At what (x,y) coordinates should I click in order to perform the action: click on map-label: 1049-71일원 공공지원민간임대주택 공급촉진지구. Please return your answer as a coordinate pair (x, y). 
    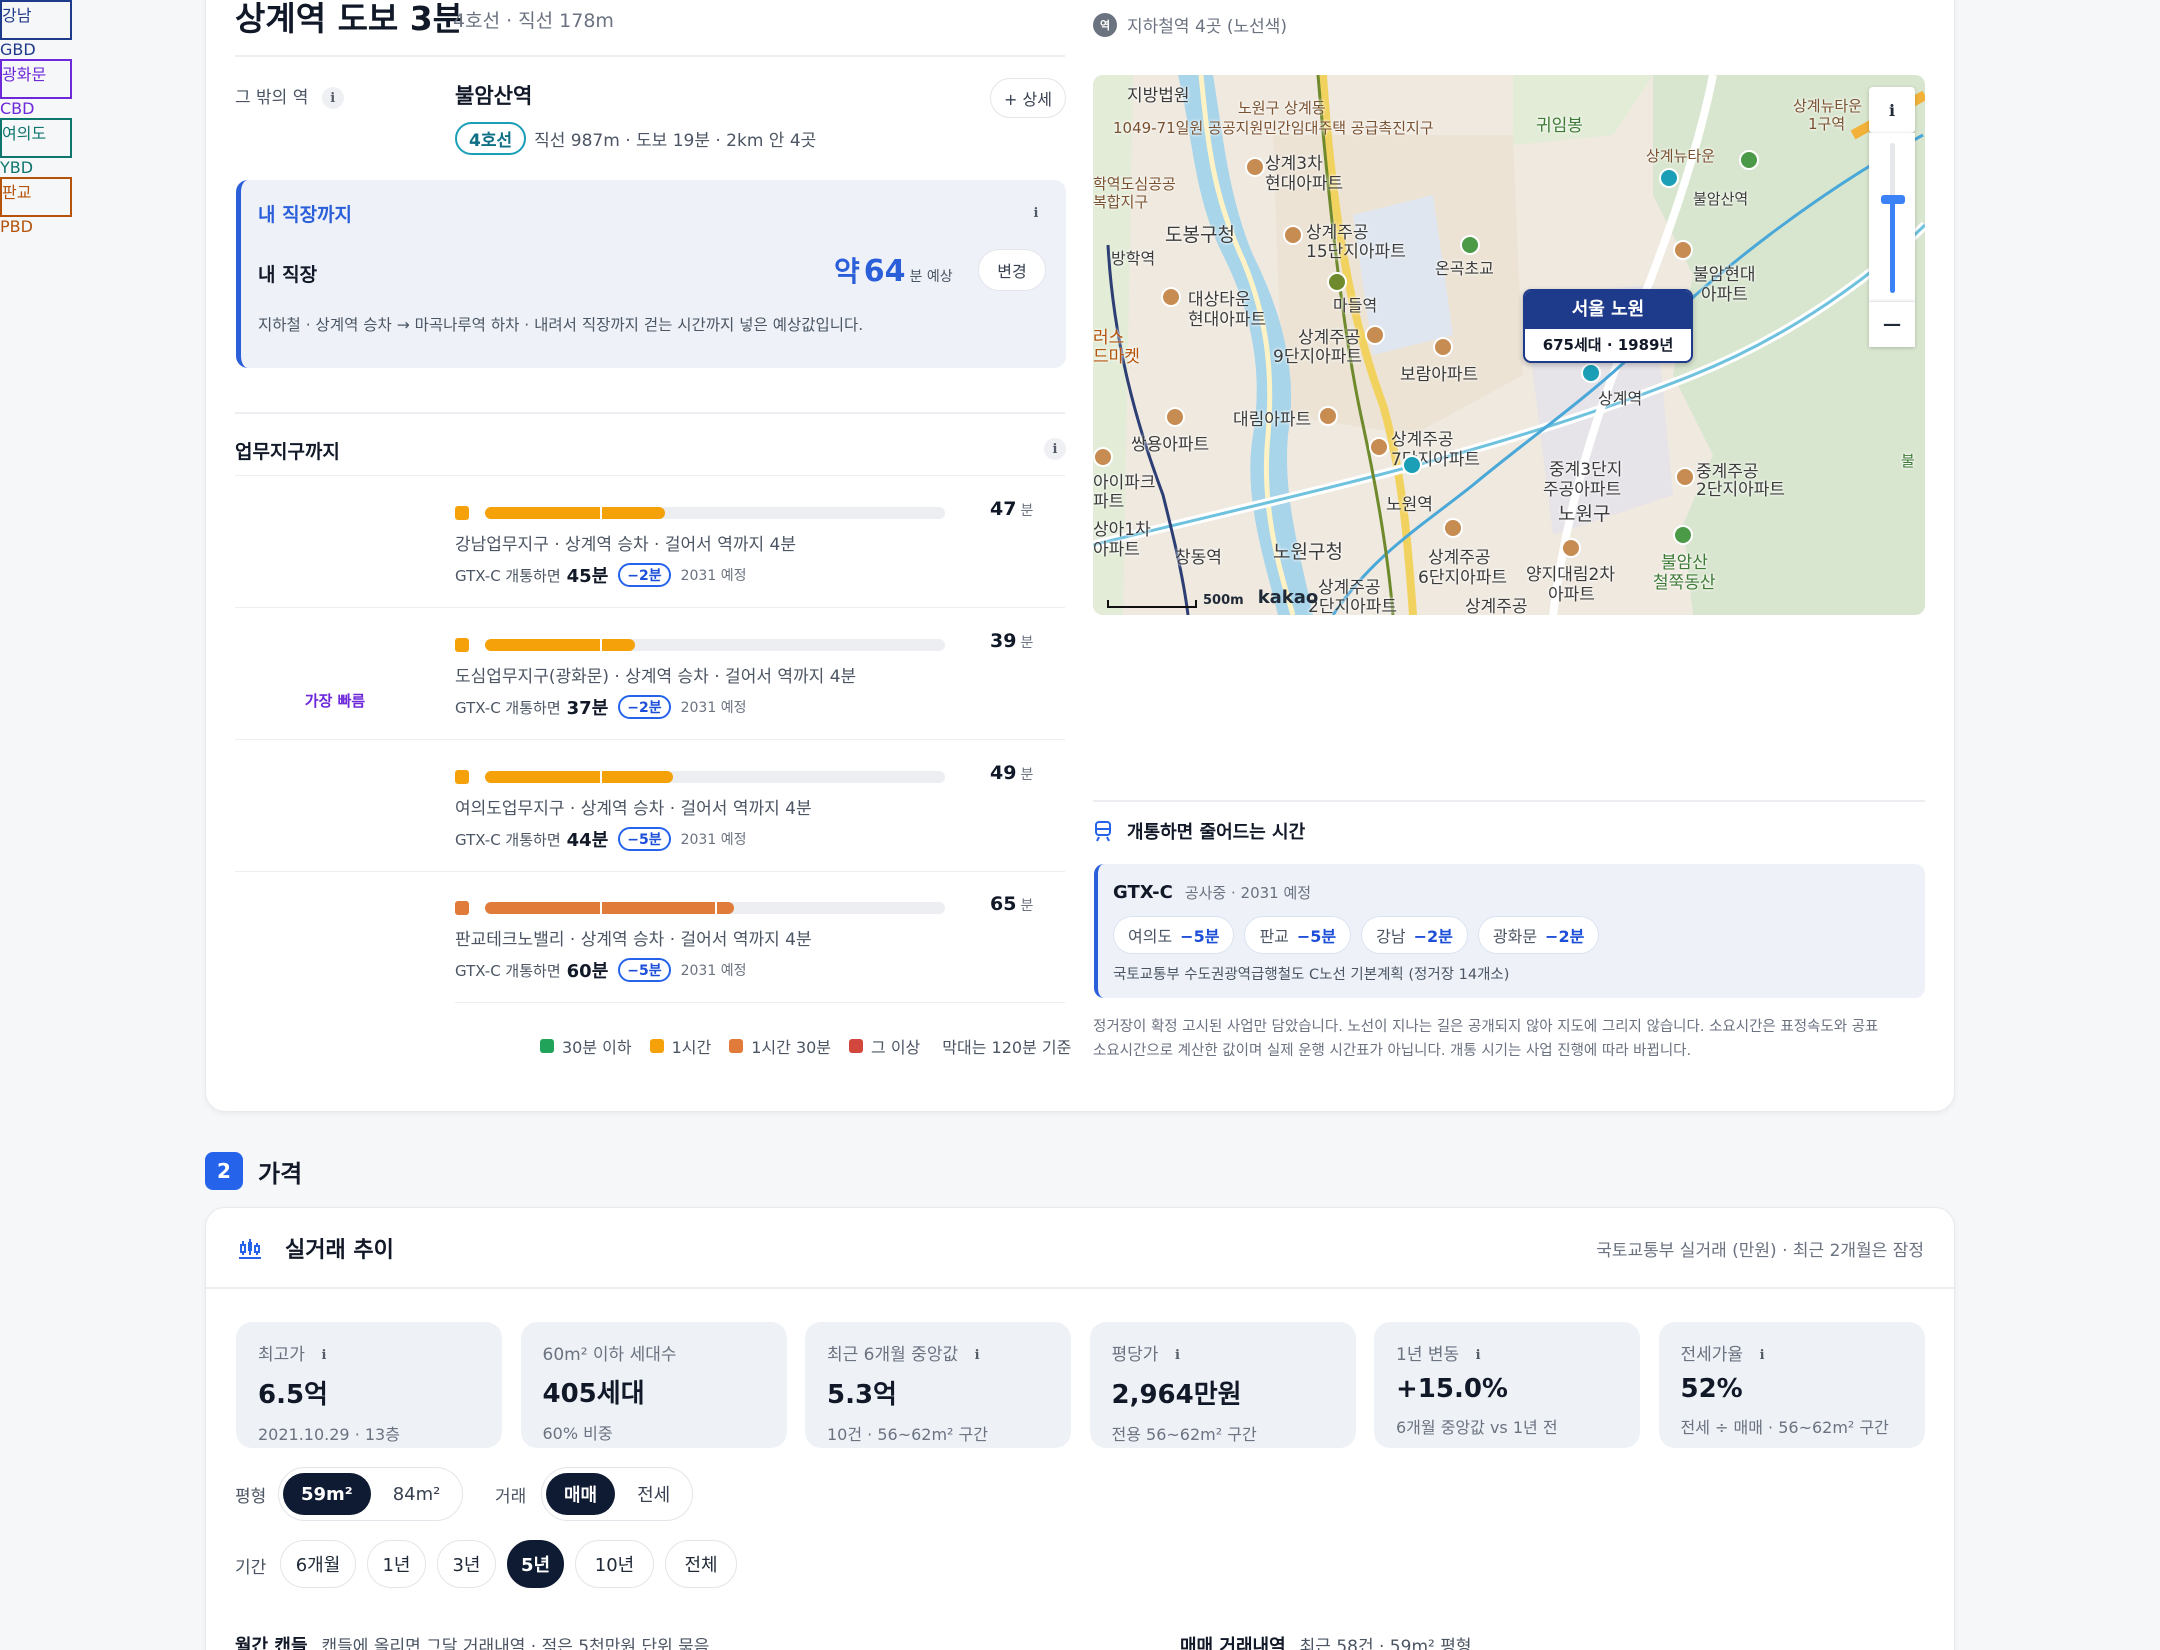
    Looking at the image, I should click on (1273, 128).